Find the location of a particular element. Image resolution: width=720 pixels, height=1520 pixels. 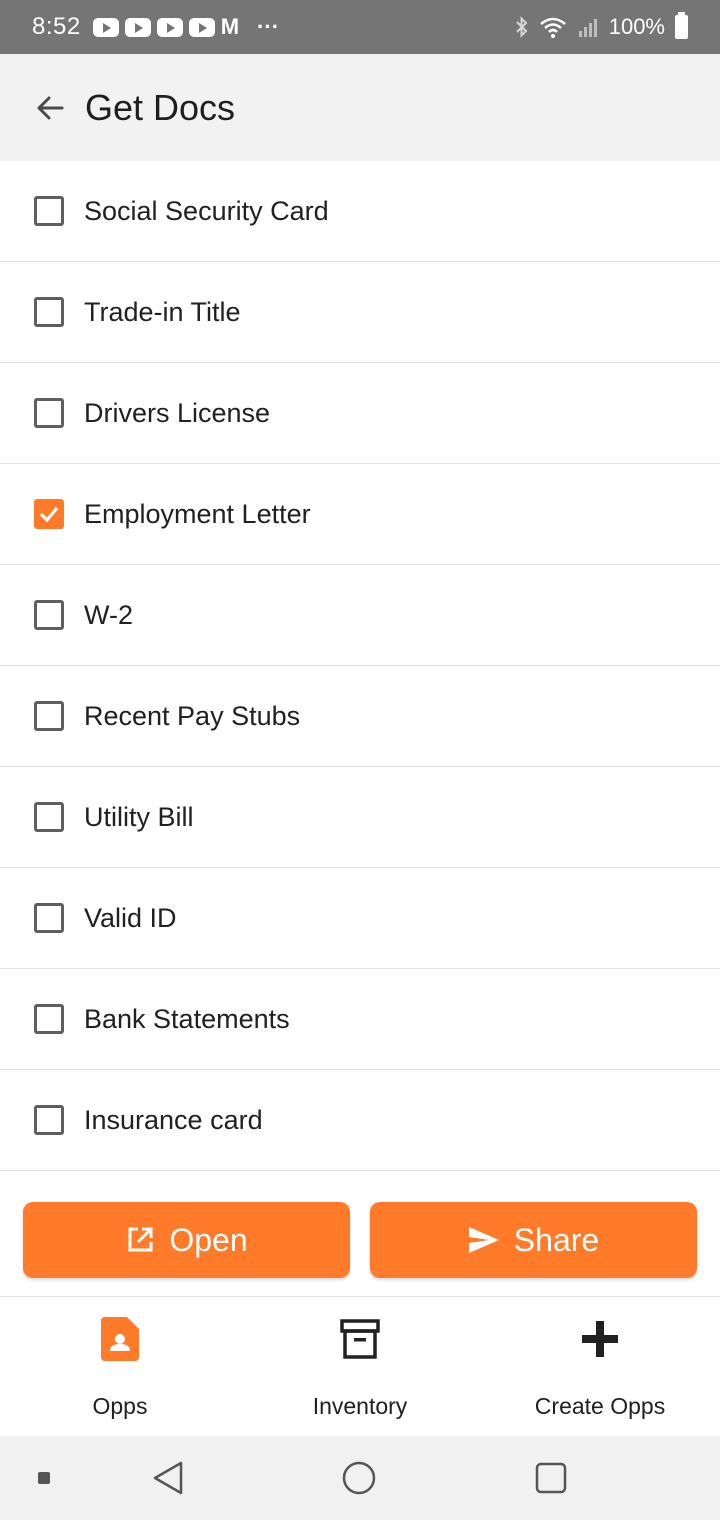

square-dot-icon is located at coordinates (44, 1478).